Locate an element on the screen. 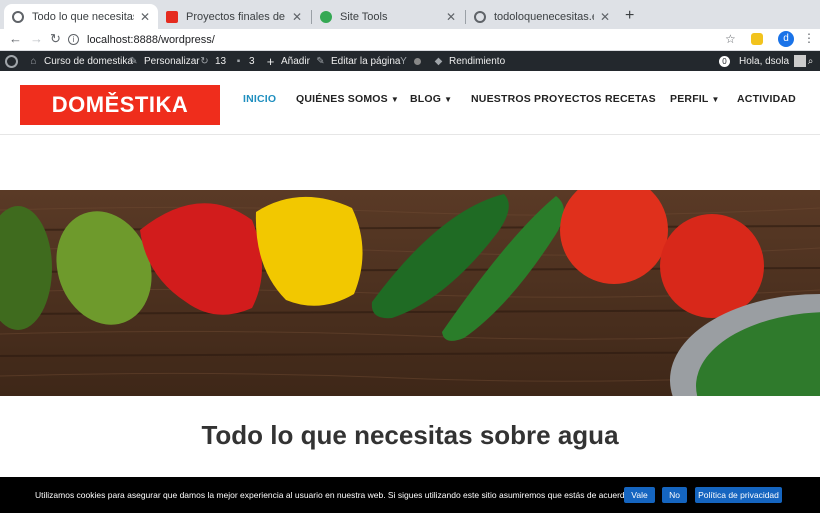 The image size is (820, 513). tab-title: Todo lo que necesitas sobre agua is located at coordinates (83, 16).